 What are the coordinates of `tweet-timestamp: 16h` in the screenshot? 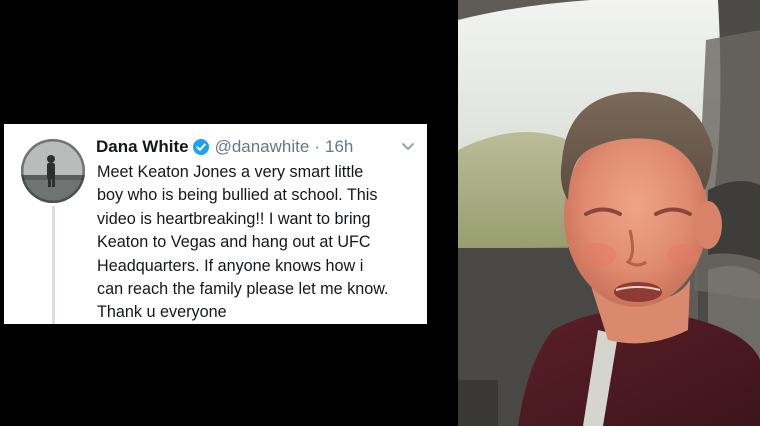 It's located at (339, 147).